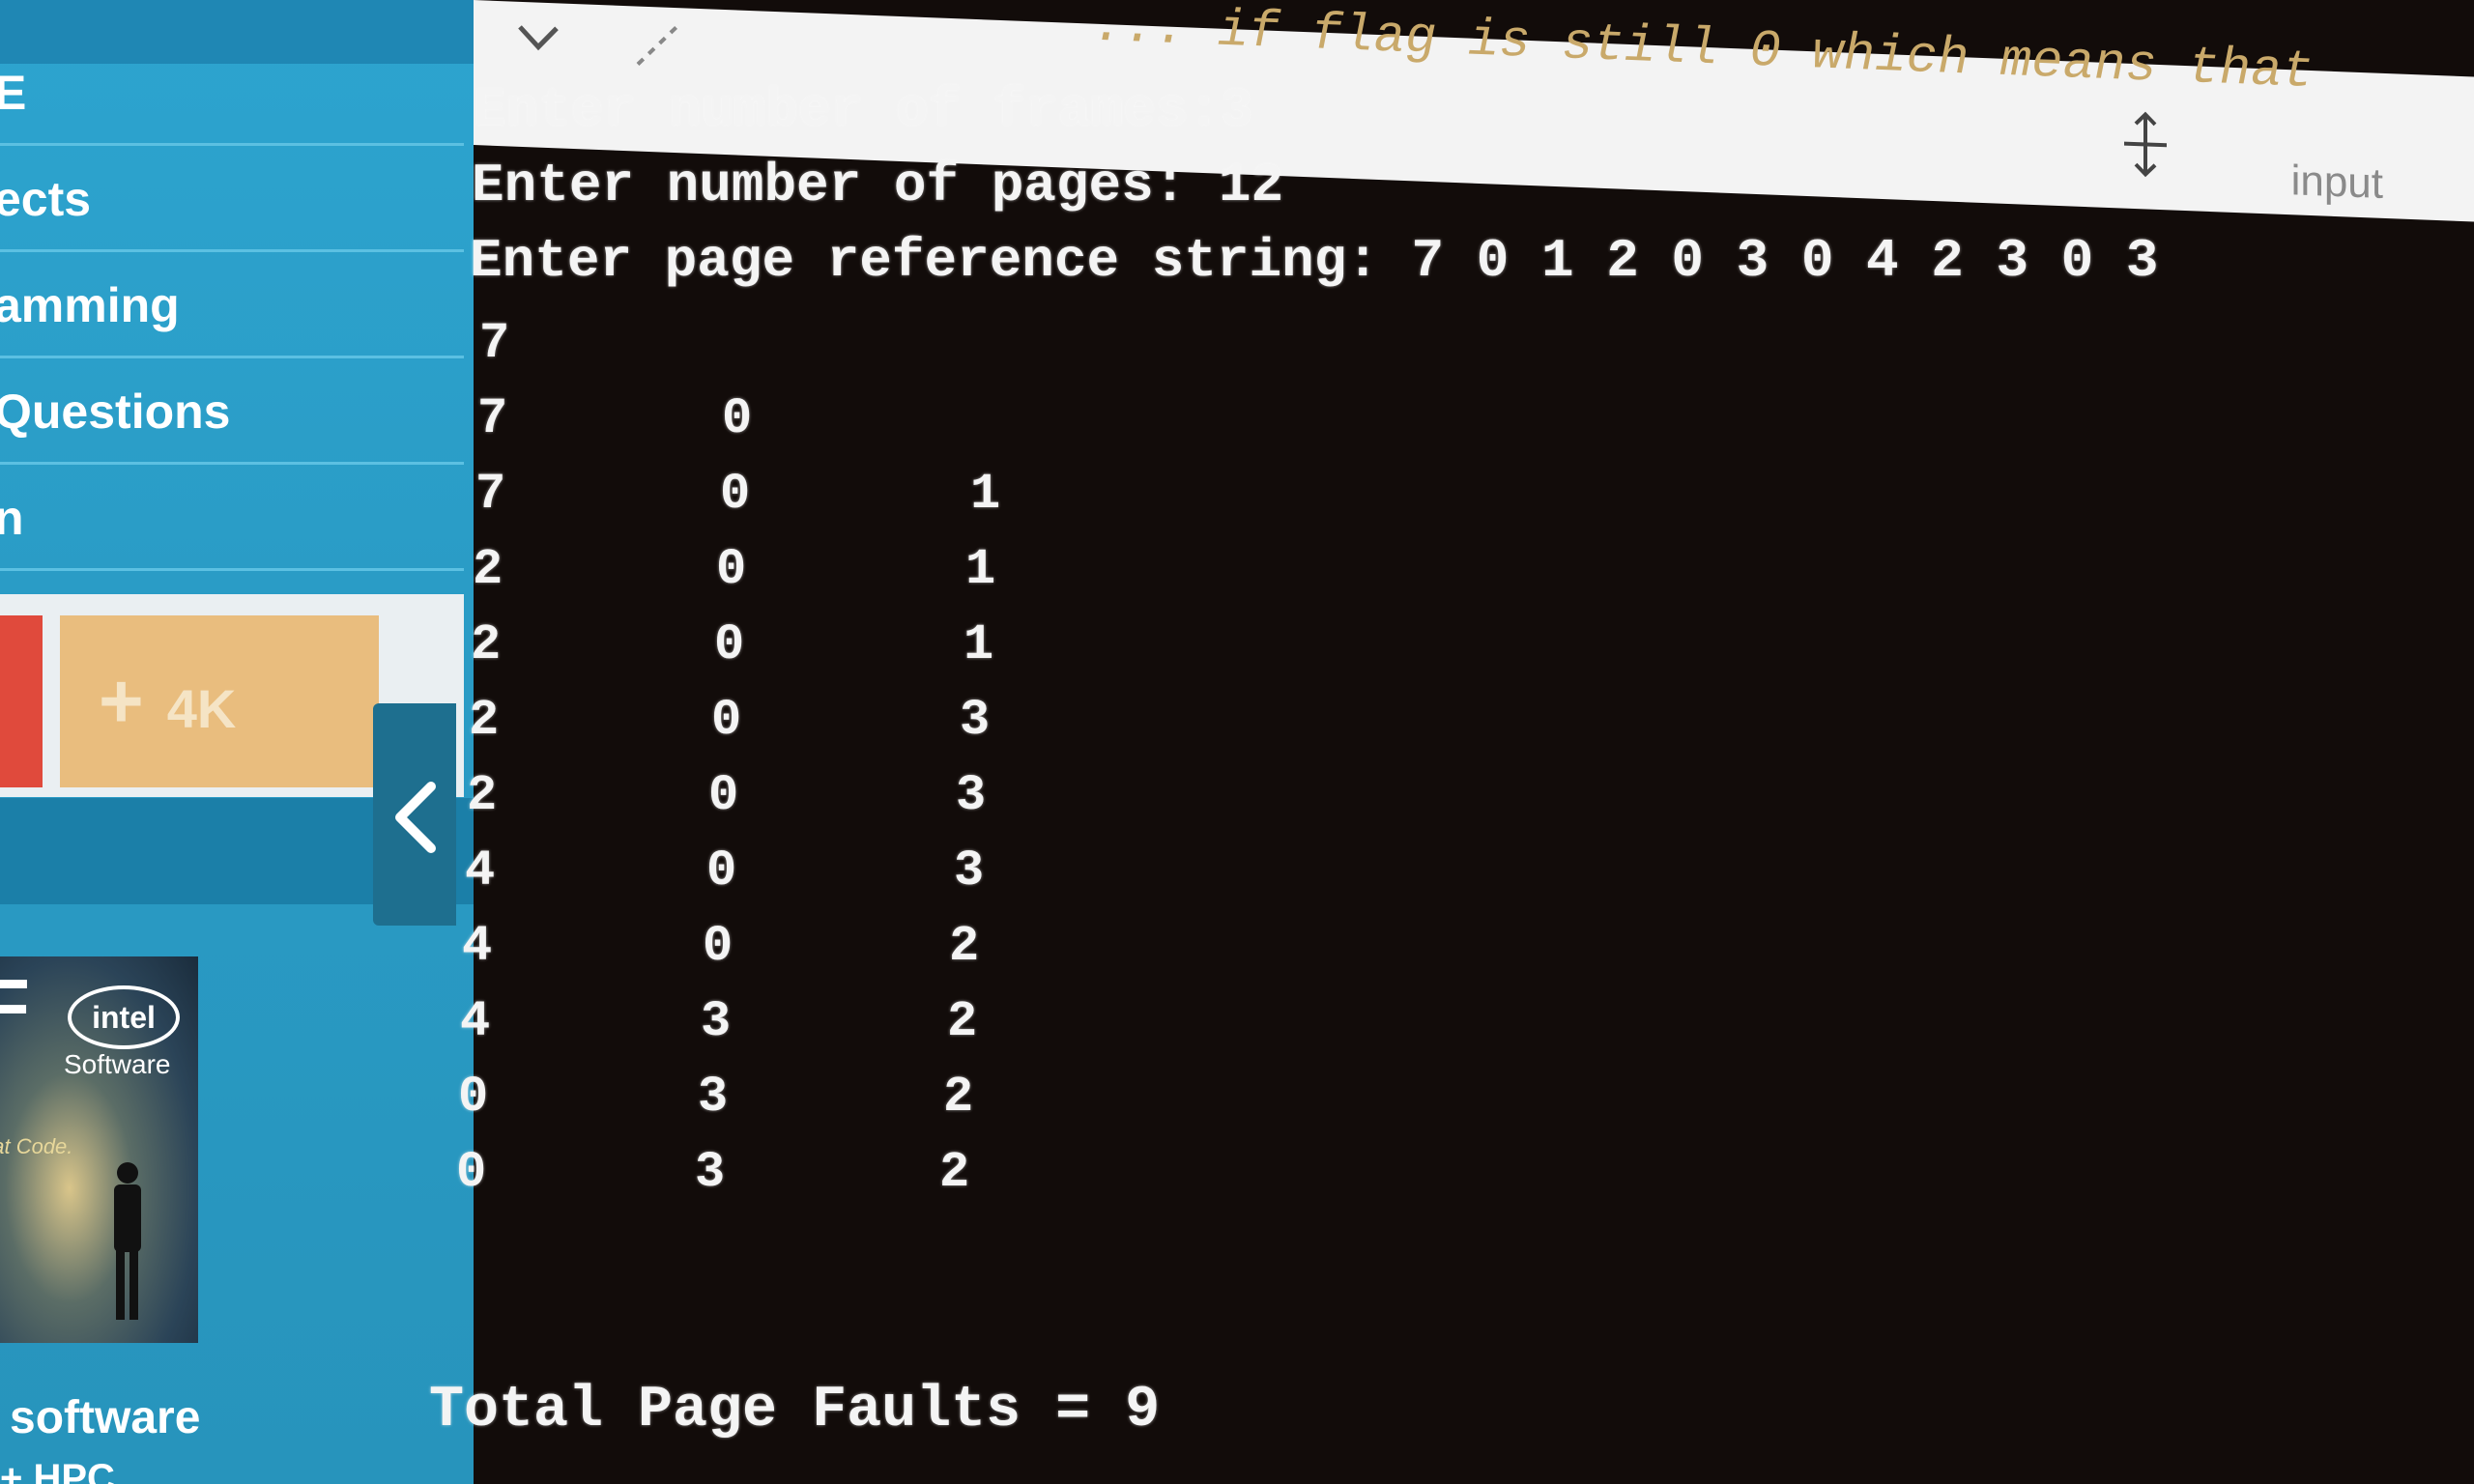 This screenshot has width=2474, height=1484. Describe the element at coordinates (124, 1017) in the screenshot. I see `intel-logo: intel` at that location.